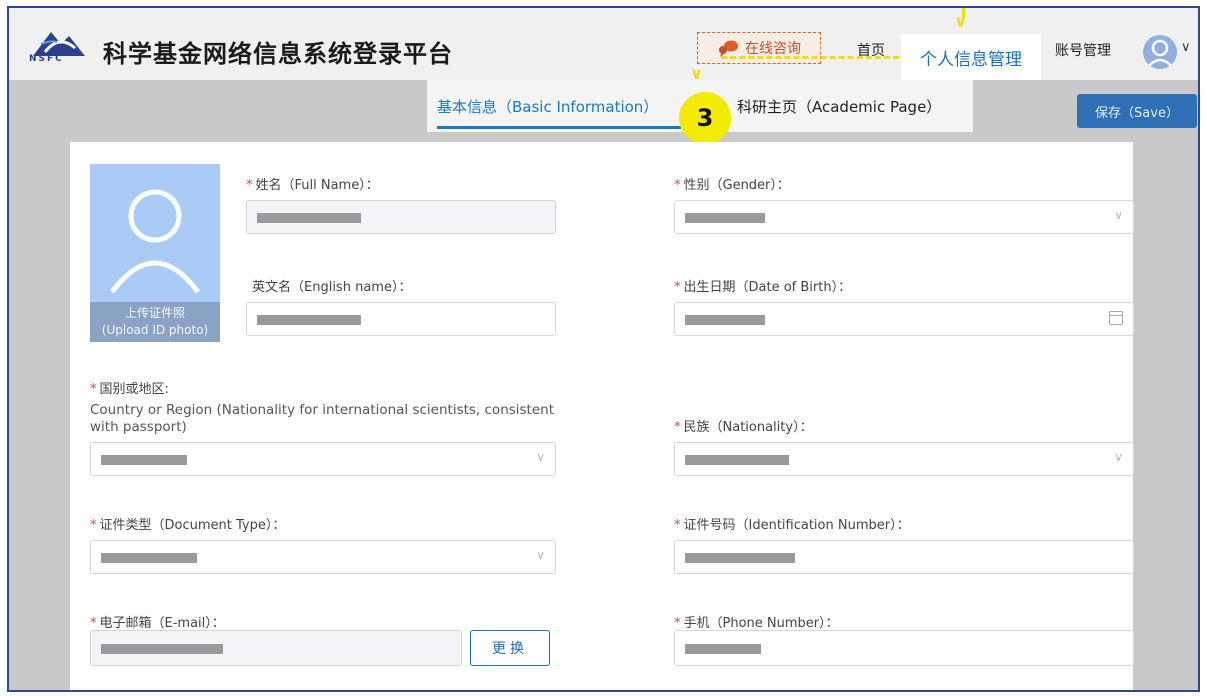 The width and height of the screenshot is (1207, 696). Describe the element at coordinates (736, 185) in the screenshot. I see `gender-label-text: 性别（Gender）：` at that location.